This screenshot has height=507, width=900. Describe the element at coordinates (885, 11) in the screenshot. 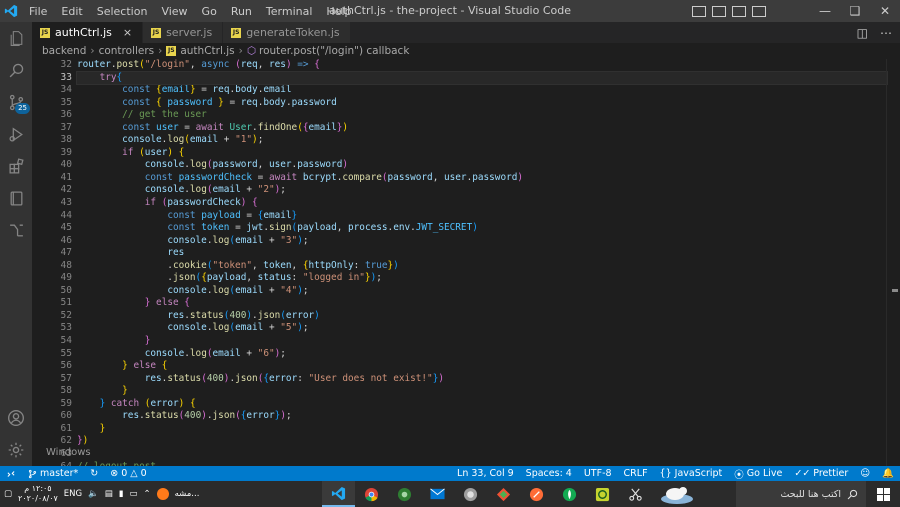

I see `close-window-button: ✕` at that location.